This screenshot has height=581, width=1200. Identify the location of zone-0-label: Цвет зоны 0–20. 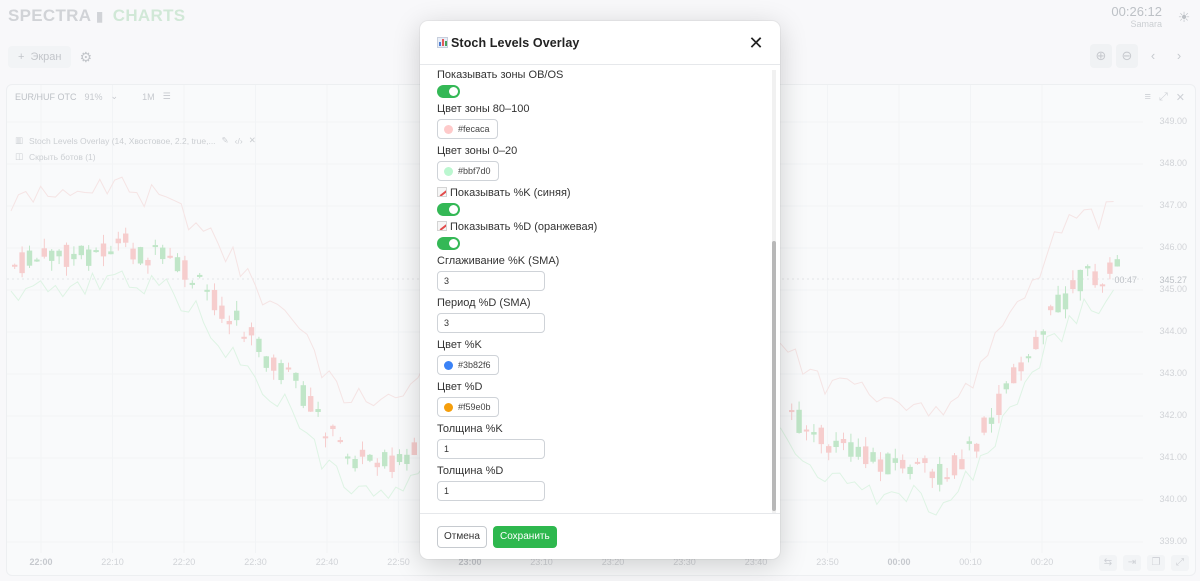
(477, 151).